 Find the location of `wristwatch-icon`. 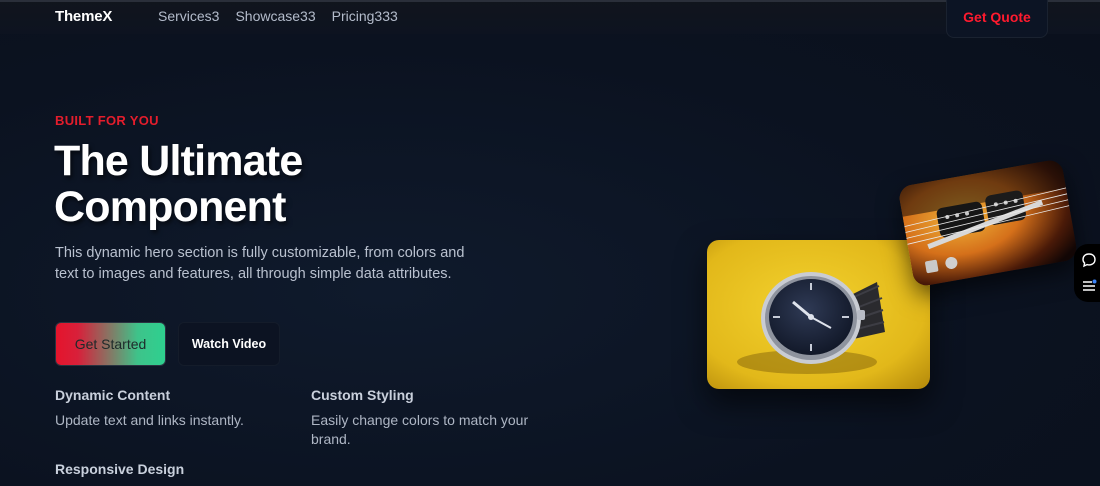

wristwatch-icon is located at coordinates (818, 314).